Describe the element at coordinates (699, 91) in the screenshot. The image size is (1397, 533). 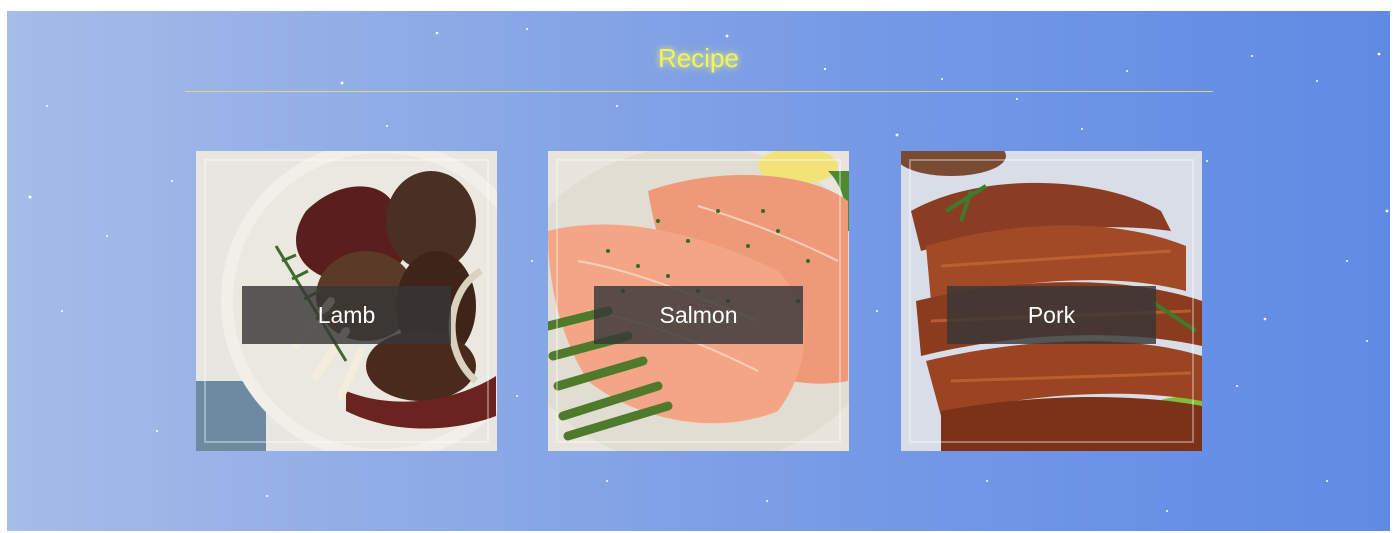
I see `title-divider` at that location.